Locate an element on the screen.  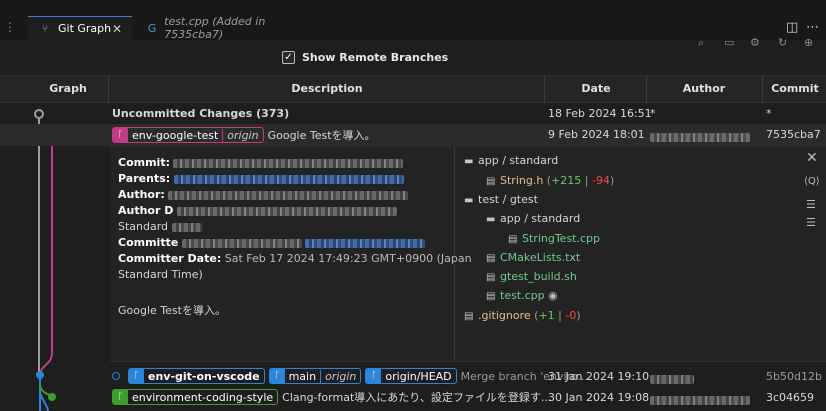
split-editor-icon: ◫ is located at coordinates (792, 27).